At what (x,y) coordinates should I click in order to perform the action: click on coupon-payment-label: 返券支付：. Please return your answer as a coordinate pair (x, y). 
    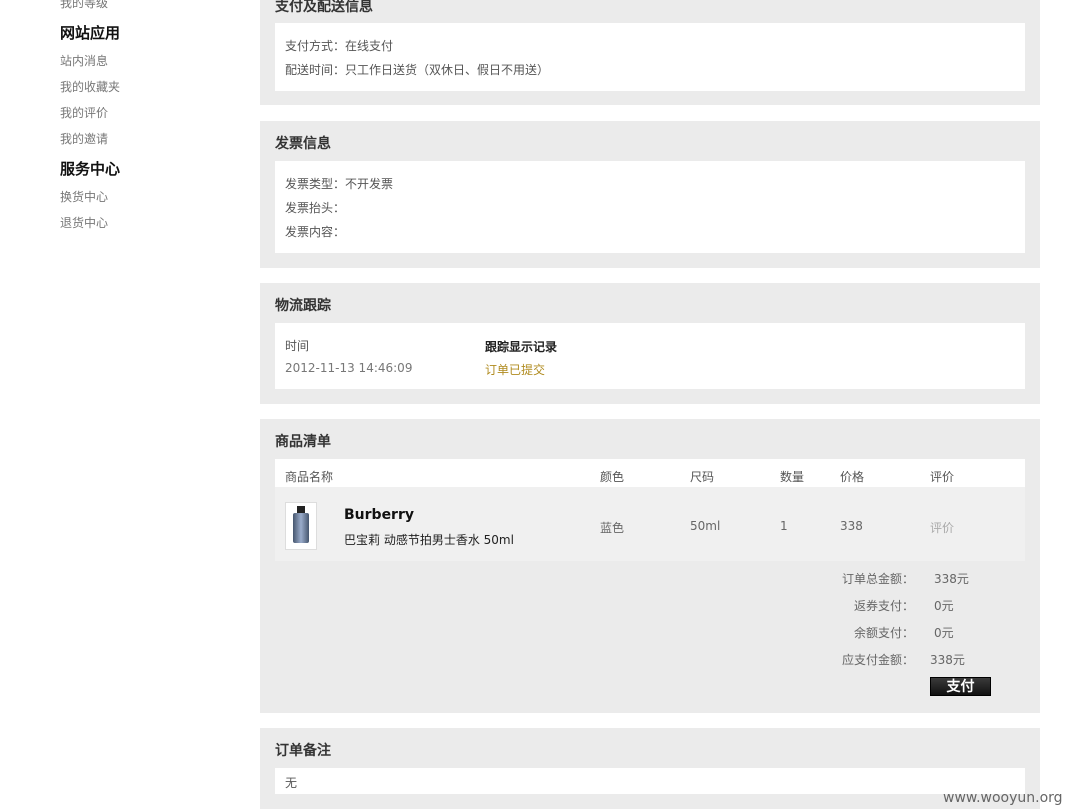
    Looking at the image, I should click on (883, 606).